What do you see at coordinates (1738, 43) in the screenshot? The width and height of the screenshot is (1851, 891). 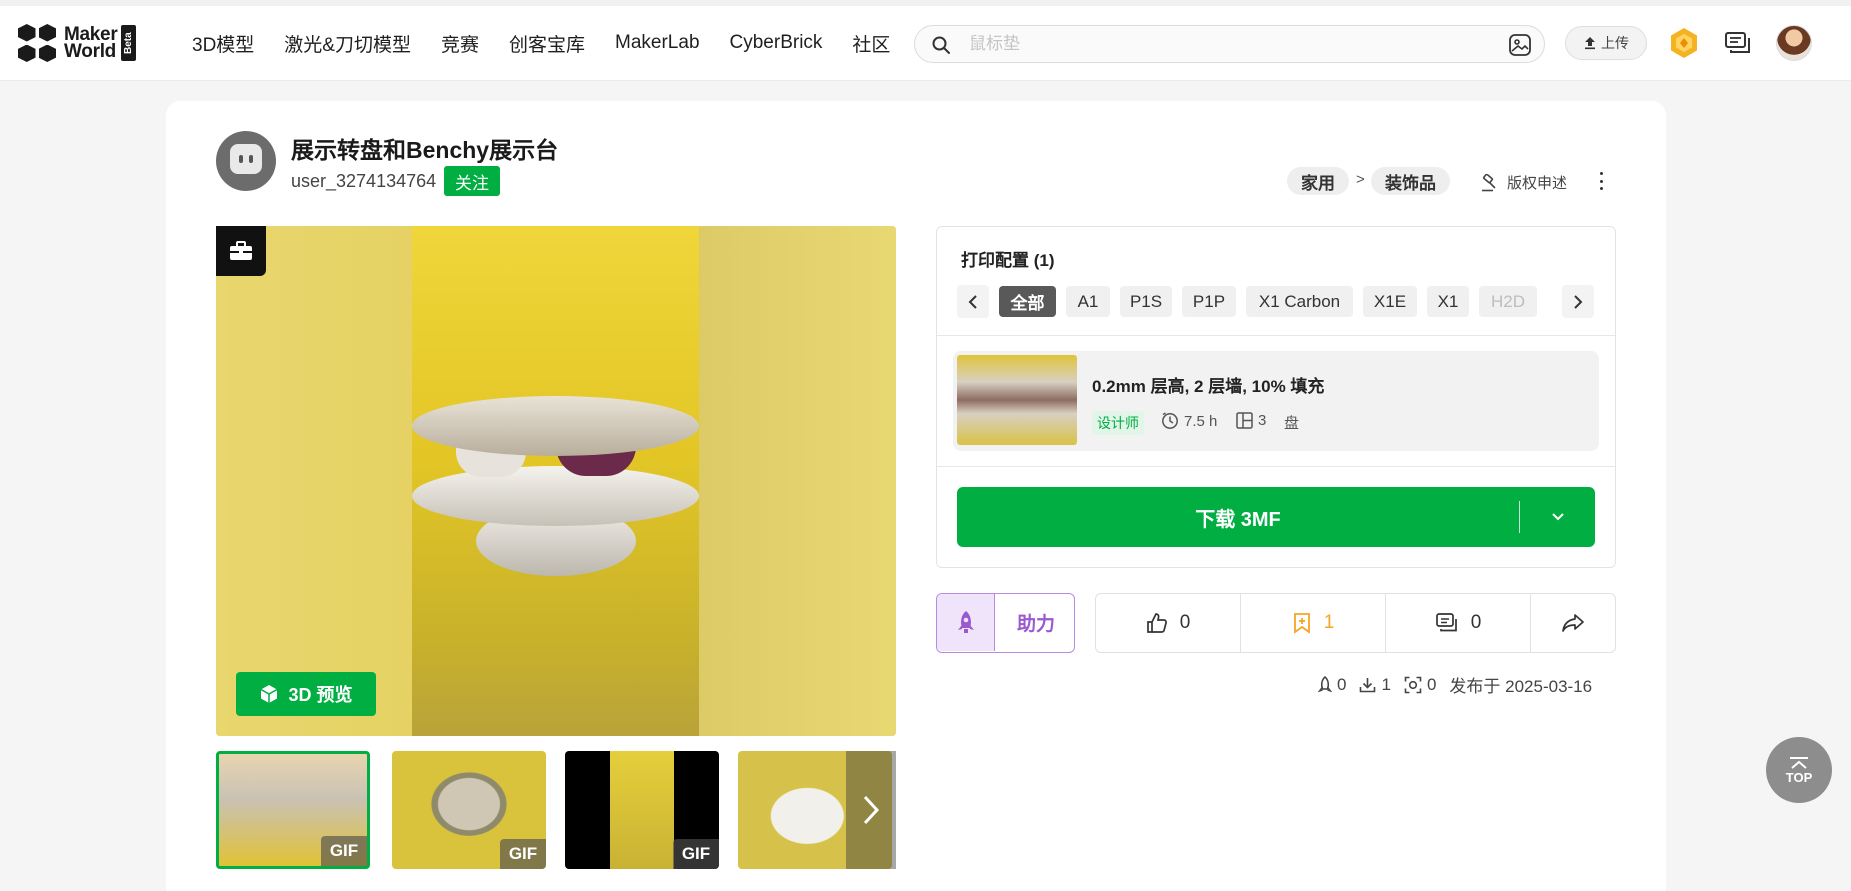 I see `messages-icon` at bounding box center [1738, 43].